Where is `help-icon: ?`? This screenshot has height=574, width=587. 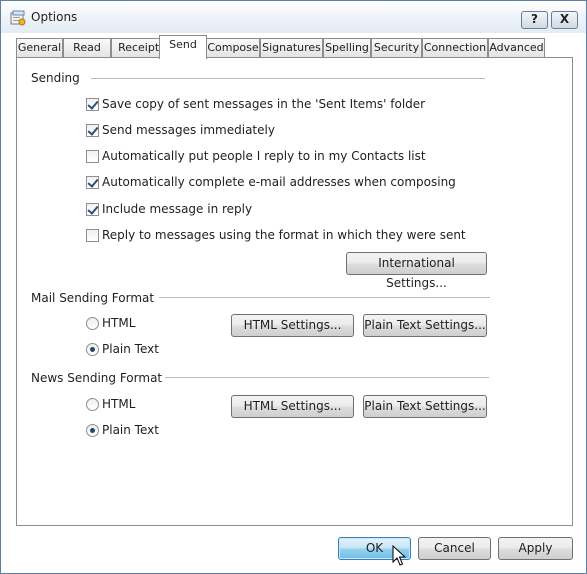 help-icon: ? is located at coordinates (534, 19).